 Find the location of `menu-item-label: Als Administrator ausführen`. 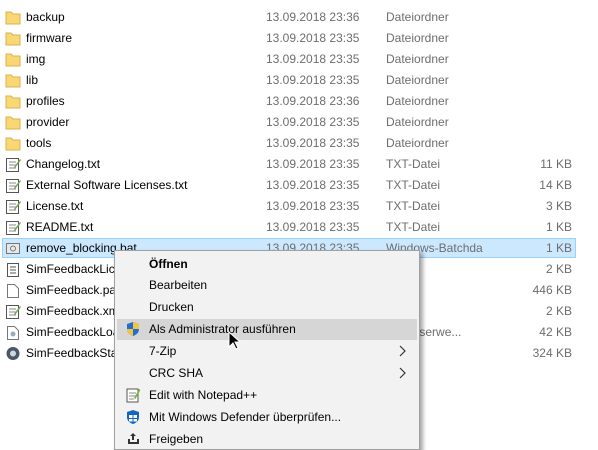

menu-item-label: Als Administrator ausführen is located at coordinates (222, 329).